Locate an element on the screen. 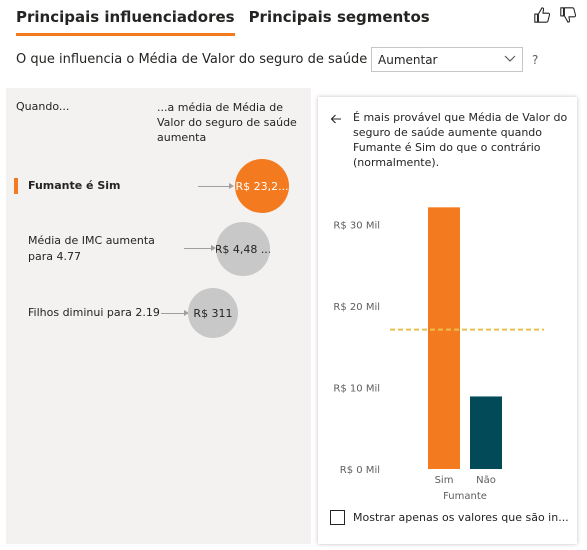 The height and width of the screenshot is (550, 587). x-axis-label: Fumante is located at coordinates (465, 496).